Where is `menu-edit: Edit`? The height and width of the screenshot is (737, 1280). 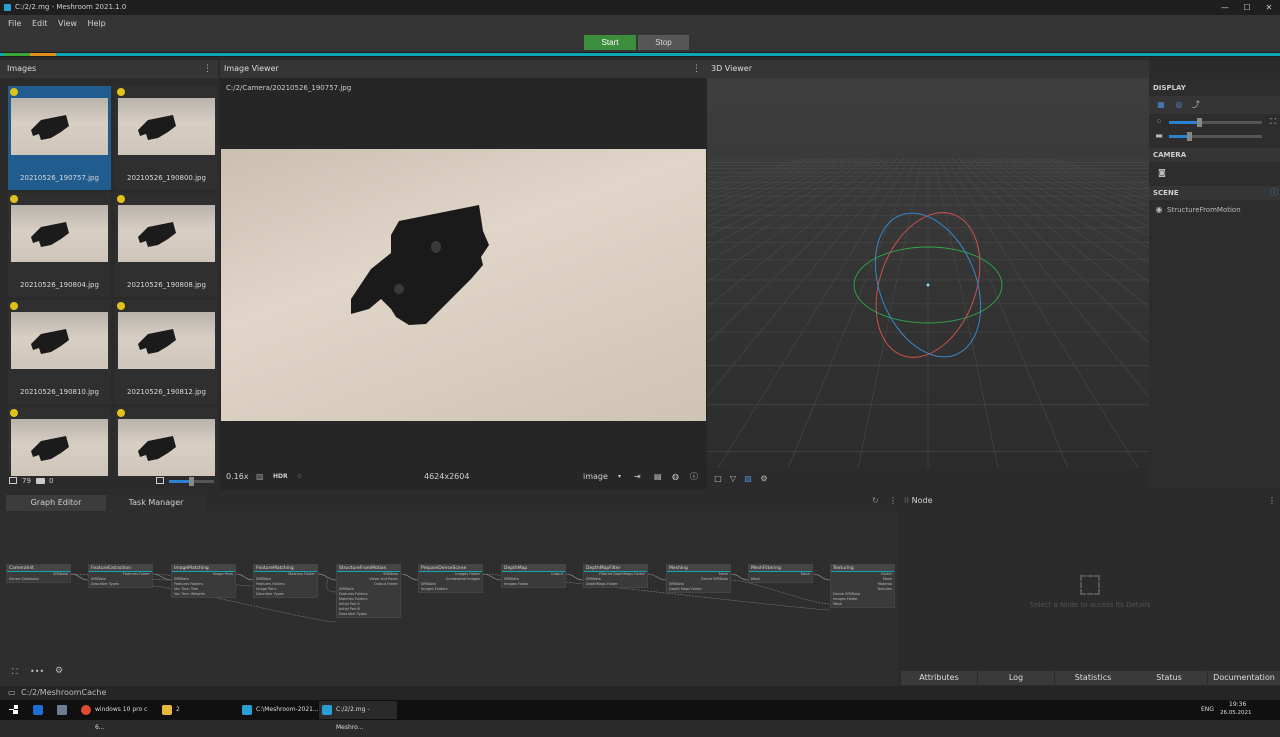 menu-edit: Edit is located at coordinates (40, 23).